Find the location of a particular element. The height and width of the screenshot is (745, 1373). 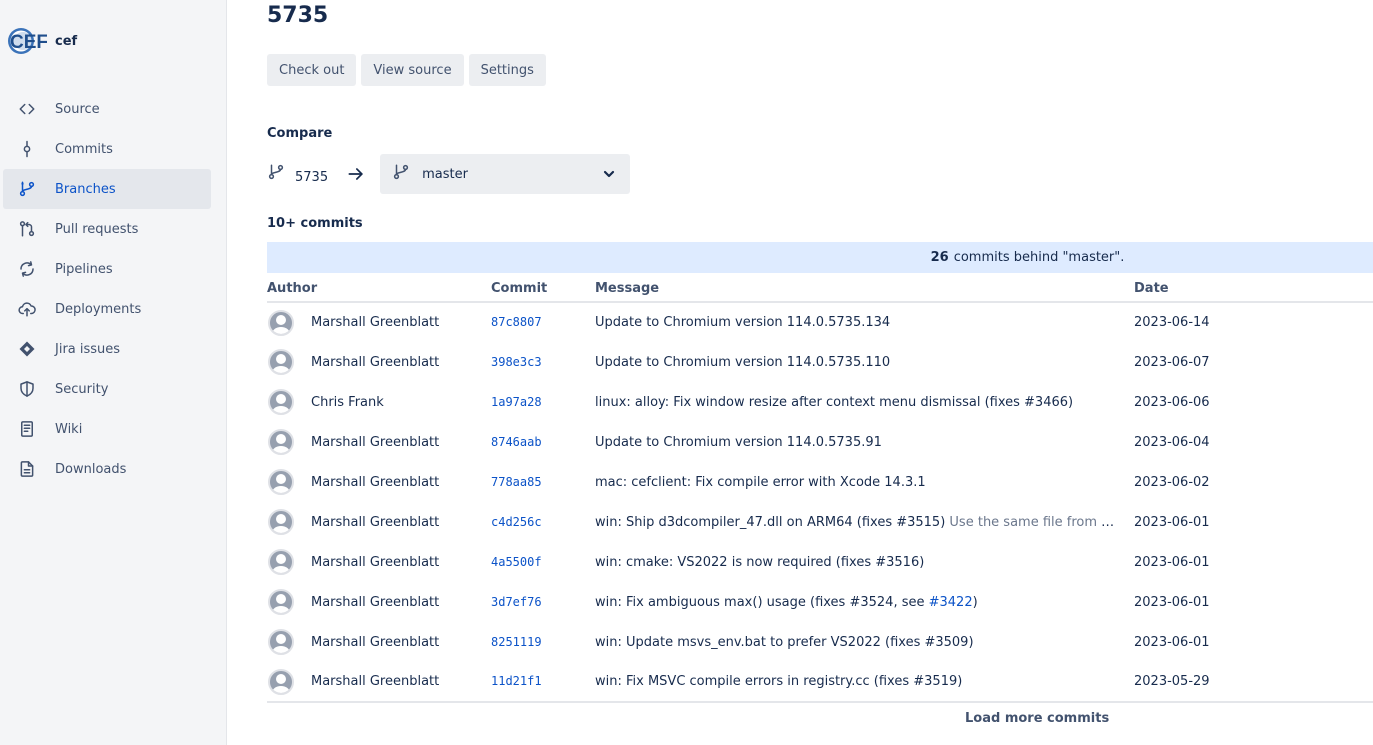

branch-actions: Check out View source Settings is located at coordinates (406, 70).